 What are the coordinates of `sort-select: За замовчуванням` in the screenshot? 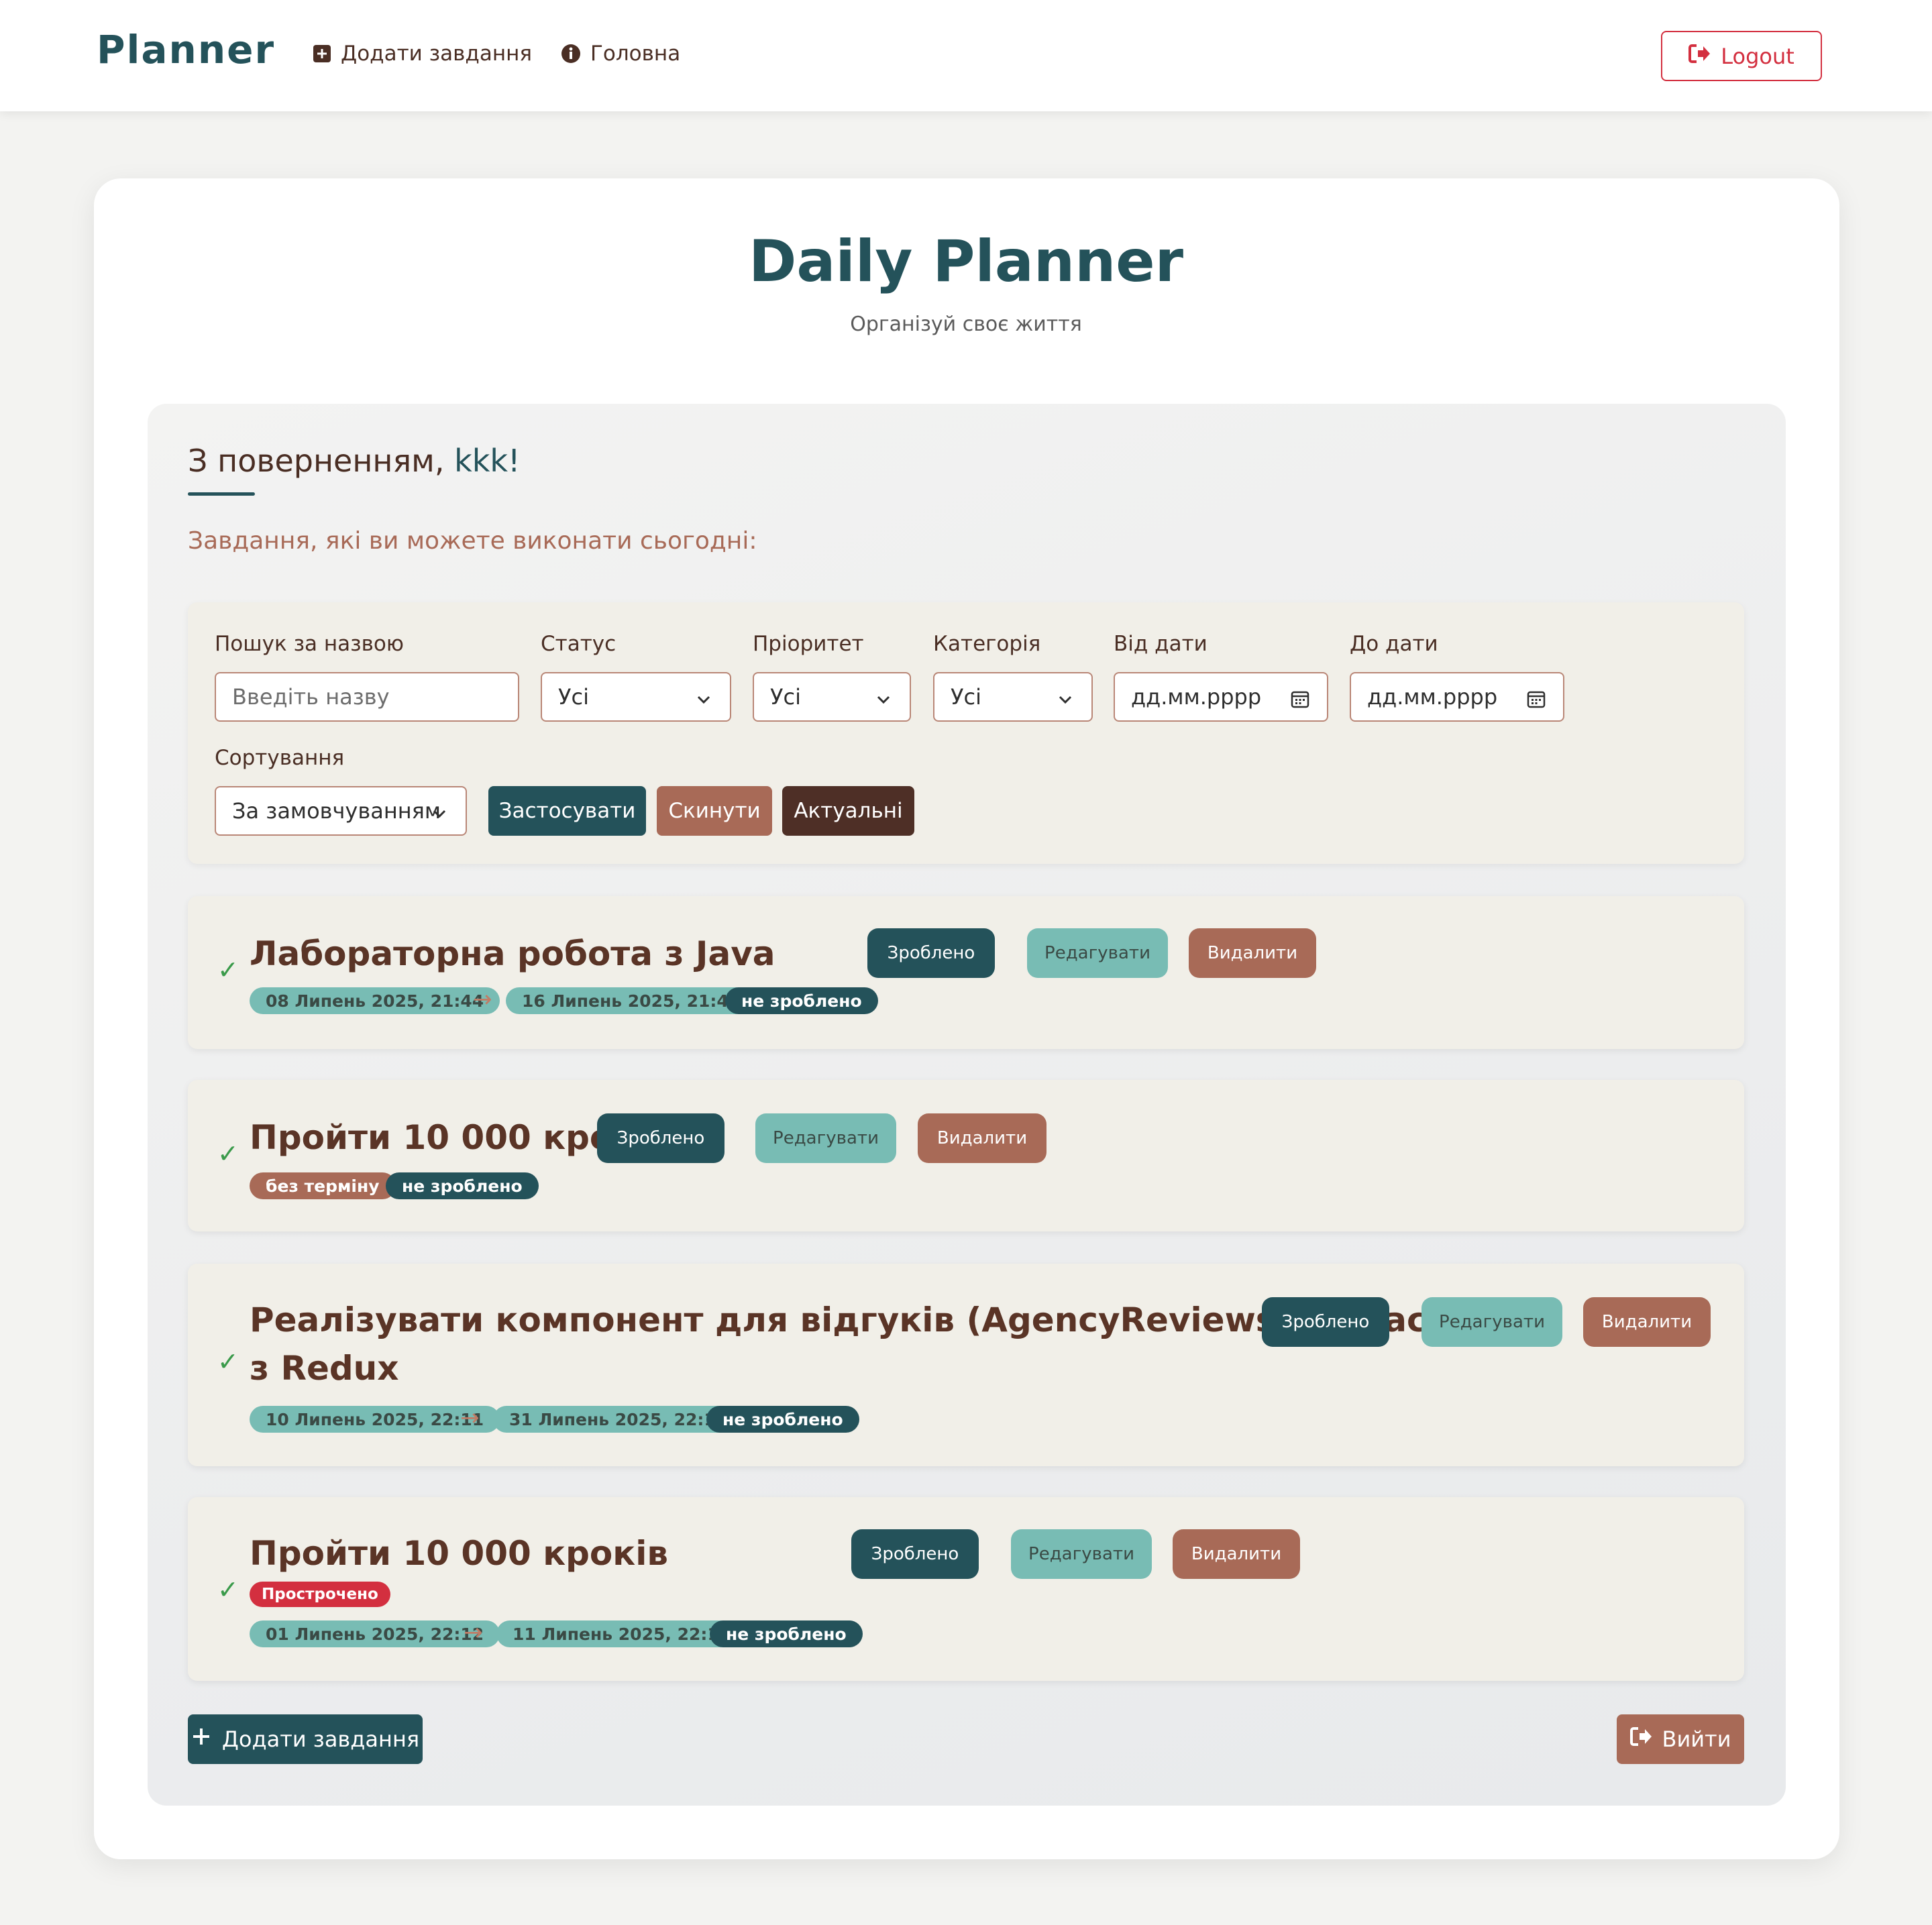 It's located at (341, 811).